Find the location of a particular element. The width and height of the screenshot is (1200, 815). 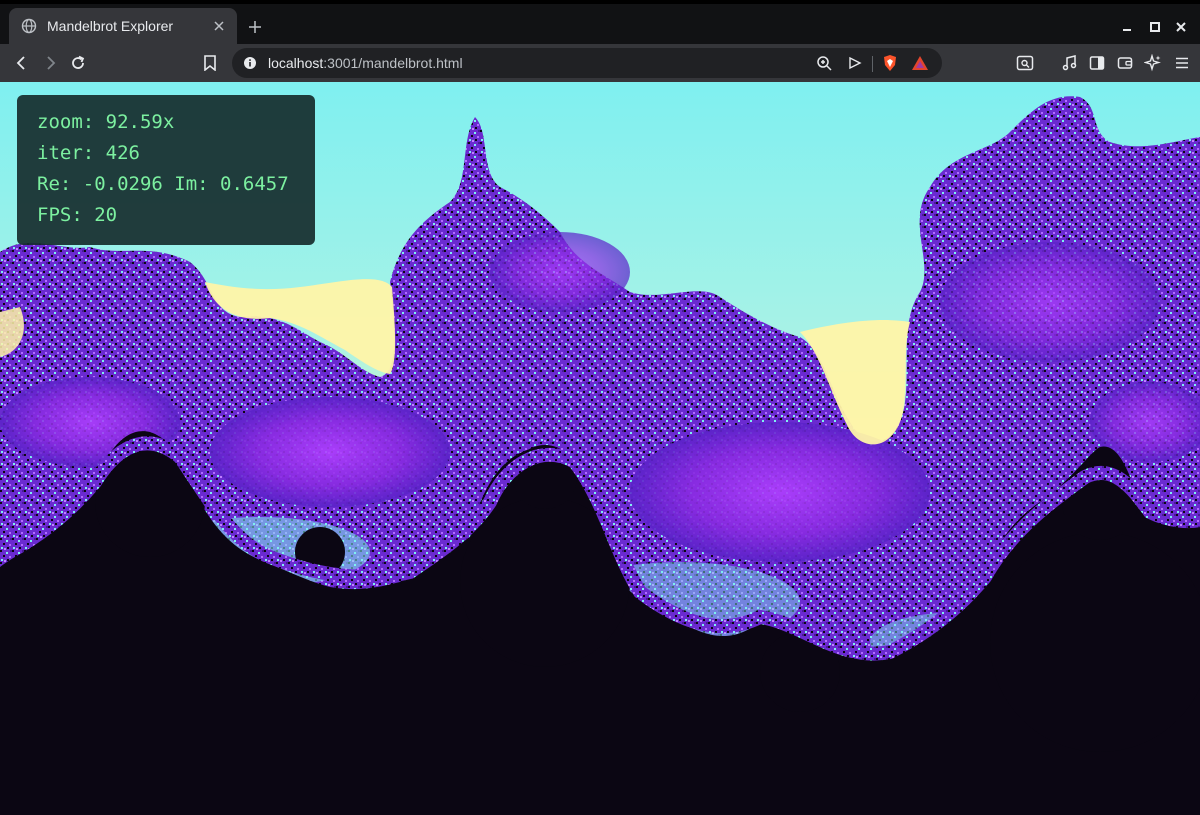

url-text: localhost:3001/mandelbrot.html is located at coordinates (365, 63).